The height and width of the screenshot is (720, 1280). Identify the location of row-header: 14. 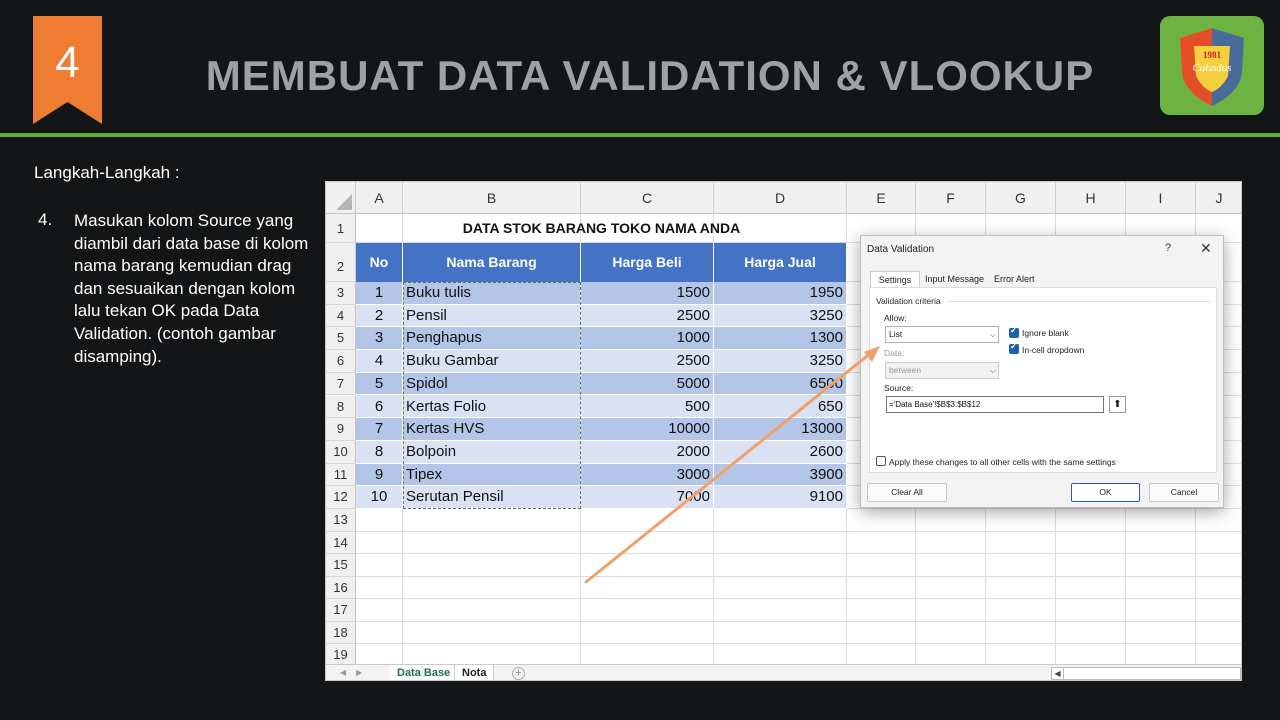
(341, 542).